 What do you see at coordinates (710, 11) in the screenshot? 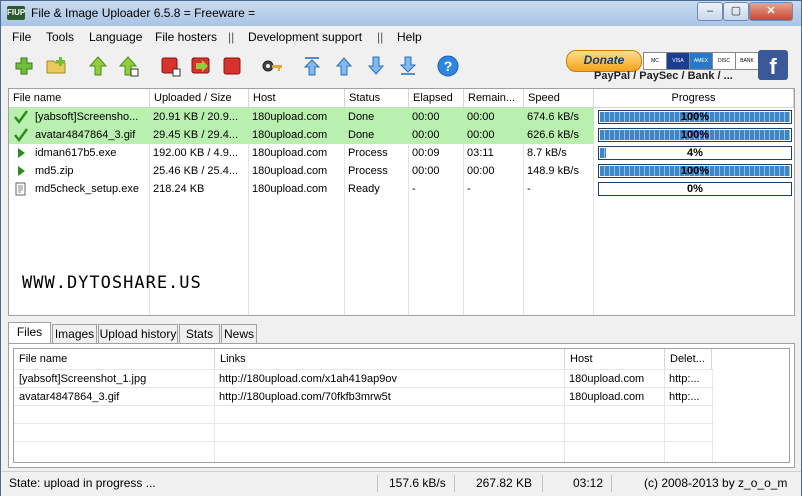
I see `minimize-button: –` at bounding box center [710, 11].